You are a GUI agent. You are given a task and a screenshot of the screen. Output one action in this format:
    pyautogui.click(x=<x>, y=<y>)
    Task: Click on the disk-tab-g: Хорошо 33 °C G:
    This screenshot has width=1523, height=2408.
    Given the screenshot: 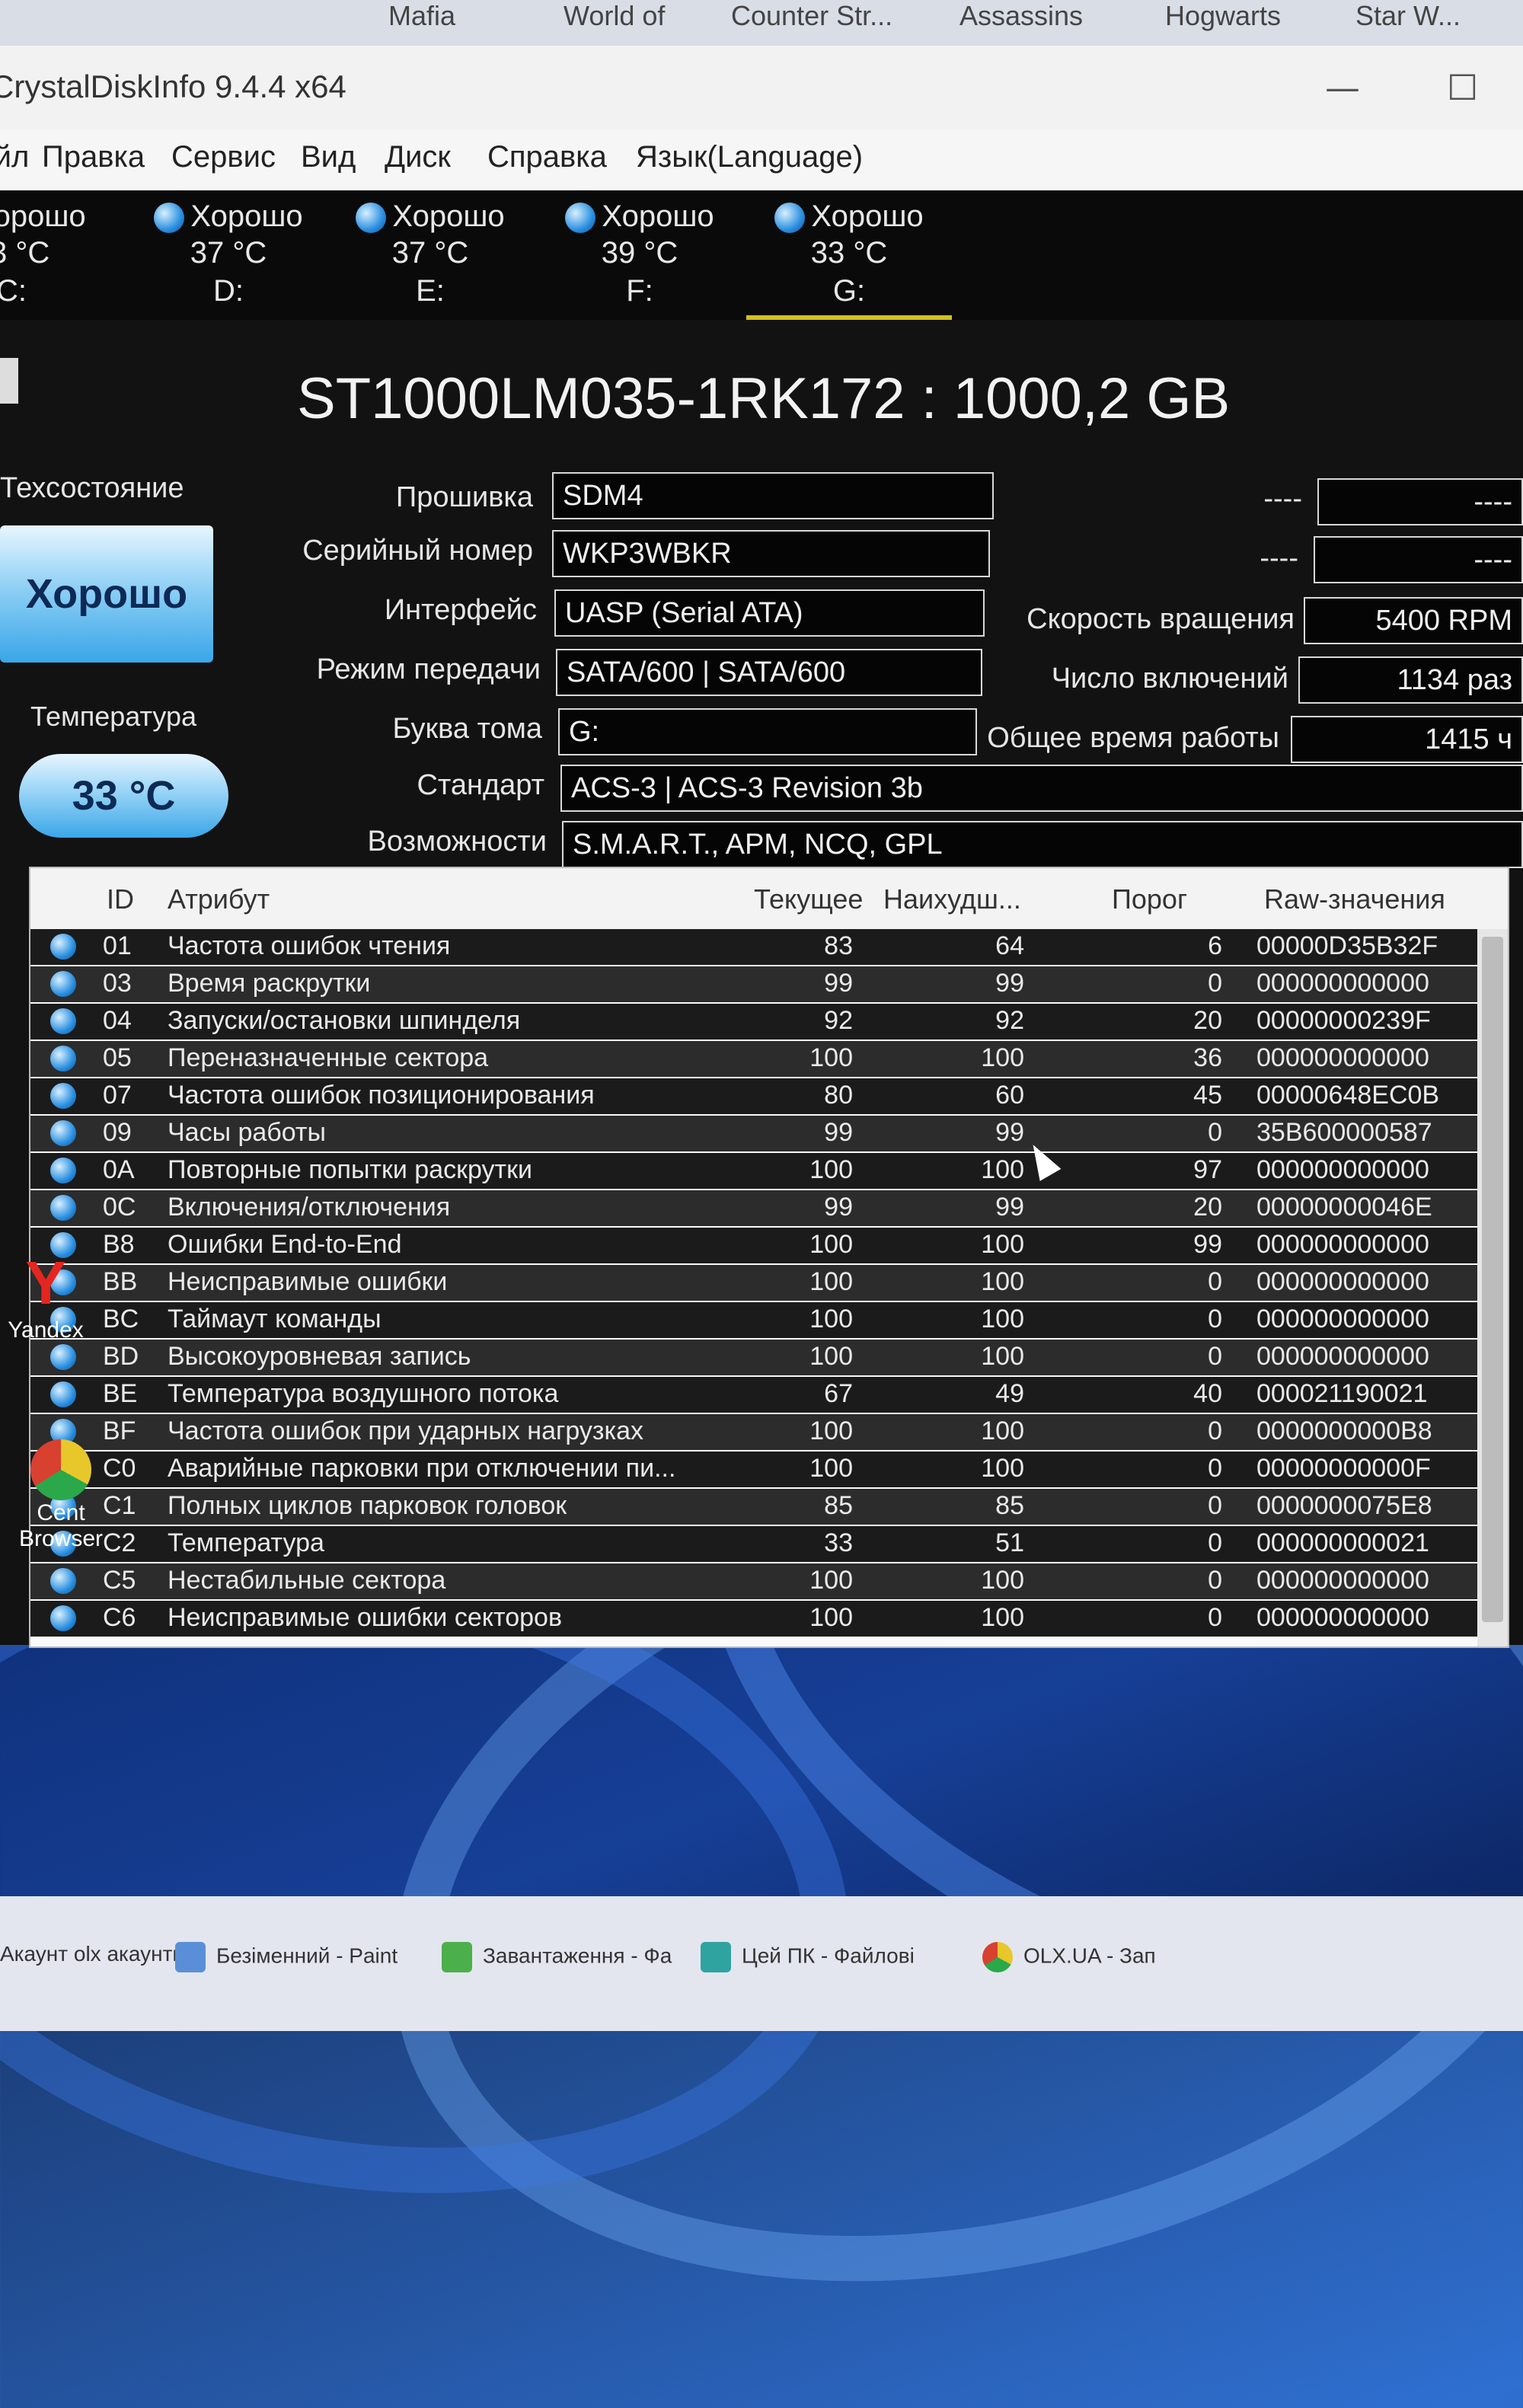 What is the action you would take?
    pyautogui.click(x=849, y=255)
    